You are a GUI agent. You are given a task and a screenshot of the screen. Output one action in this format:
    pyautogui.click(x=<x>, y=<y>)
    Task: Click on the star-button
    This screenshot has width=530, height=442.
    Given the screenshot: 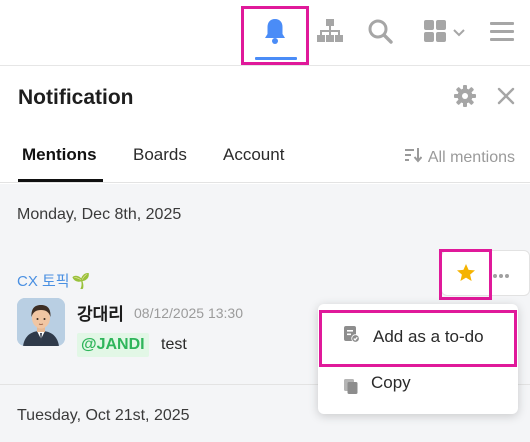 What is the action you would take?
    pyautogui.click(x=466, y=275)
    